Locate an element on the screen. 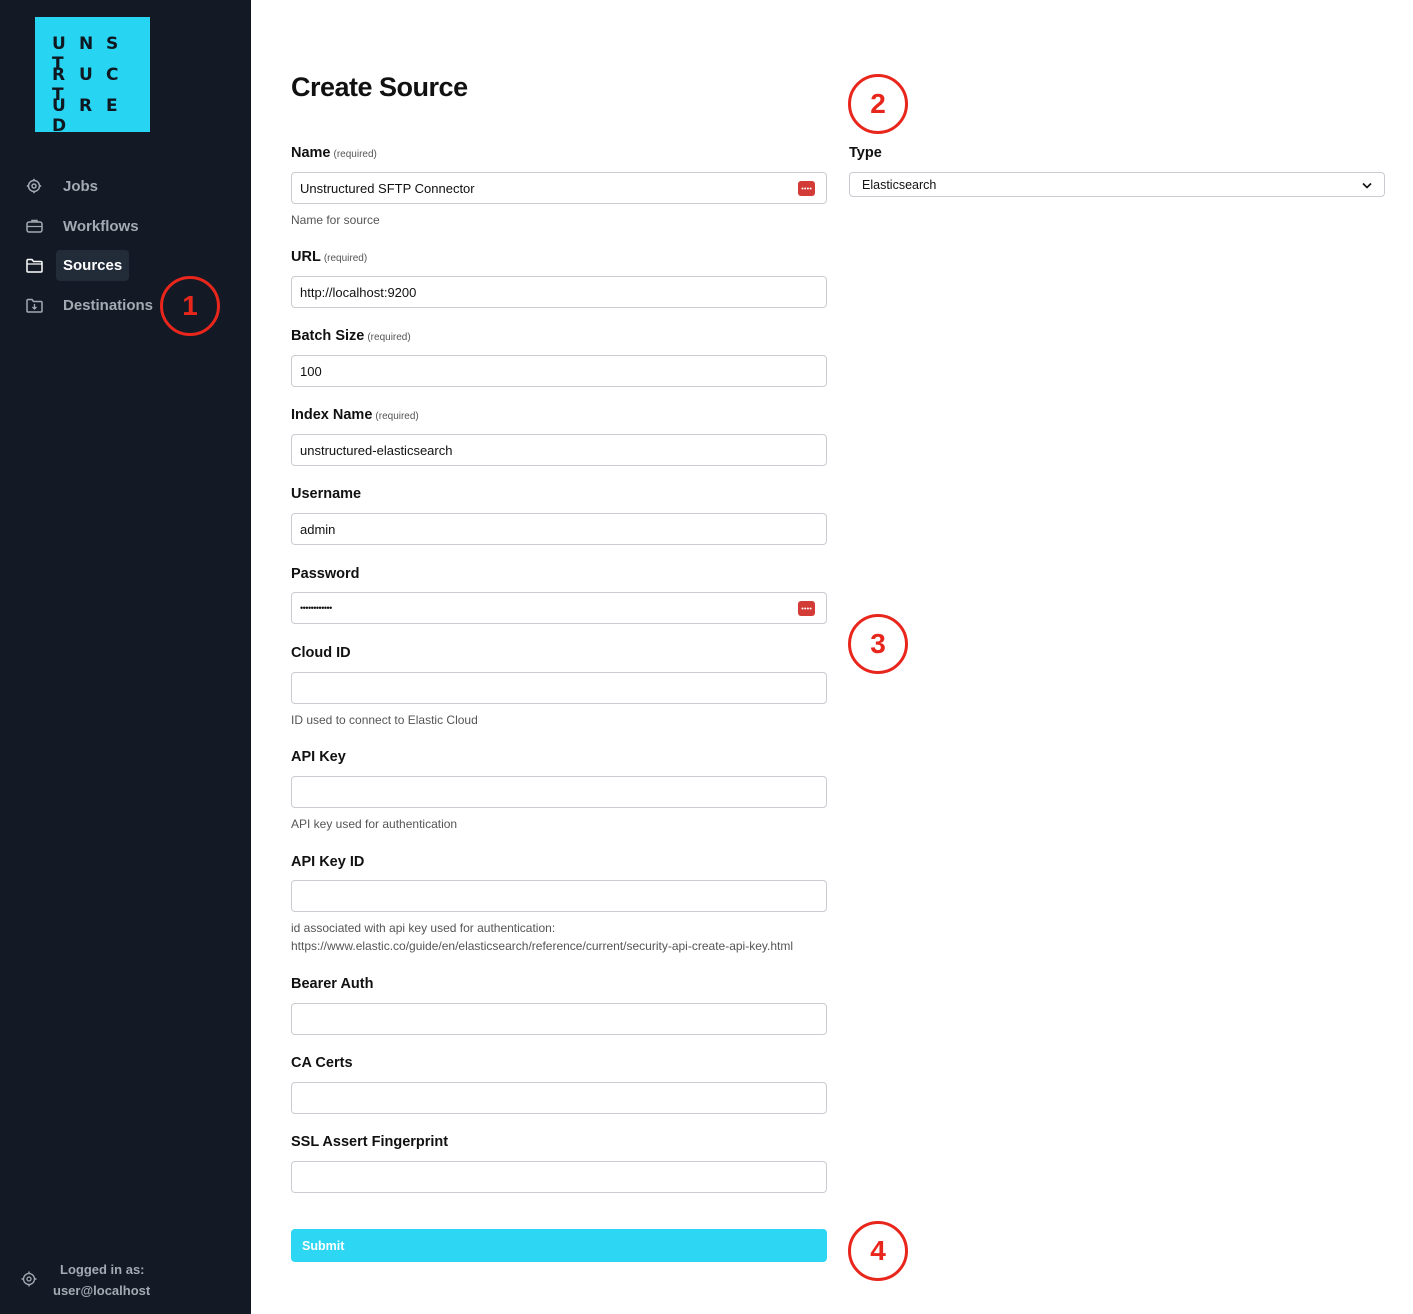  ssl-assert-fingerprint-label: SSL Assert Fingerprint is located at coordinates (370, 1142).